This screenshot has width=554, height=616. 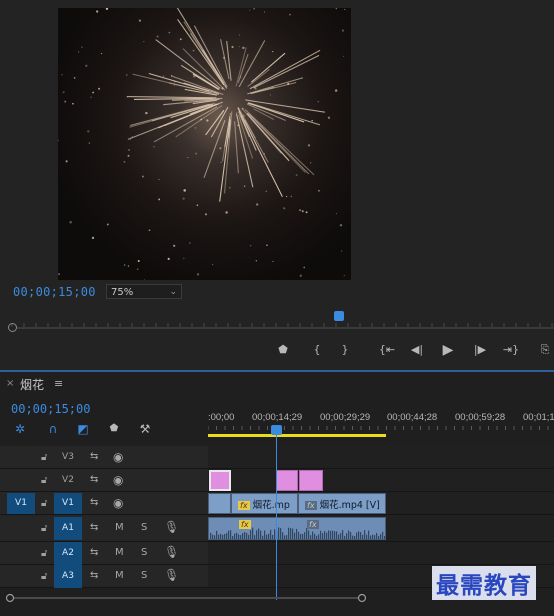 What do you see at coordinates (68, 576) in the screenshot?
I see `track-name: A3` at bounding box center [68, 576].